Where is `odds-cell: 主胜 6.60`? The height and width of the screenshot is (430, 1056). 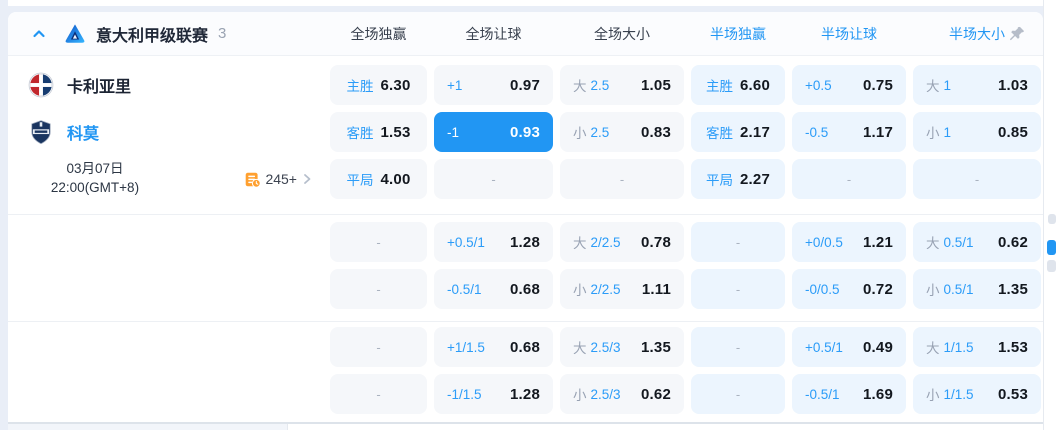 odds-cell: 主胜 6.60 is located at coordinates (738, 85).